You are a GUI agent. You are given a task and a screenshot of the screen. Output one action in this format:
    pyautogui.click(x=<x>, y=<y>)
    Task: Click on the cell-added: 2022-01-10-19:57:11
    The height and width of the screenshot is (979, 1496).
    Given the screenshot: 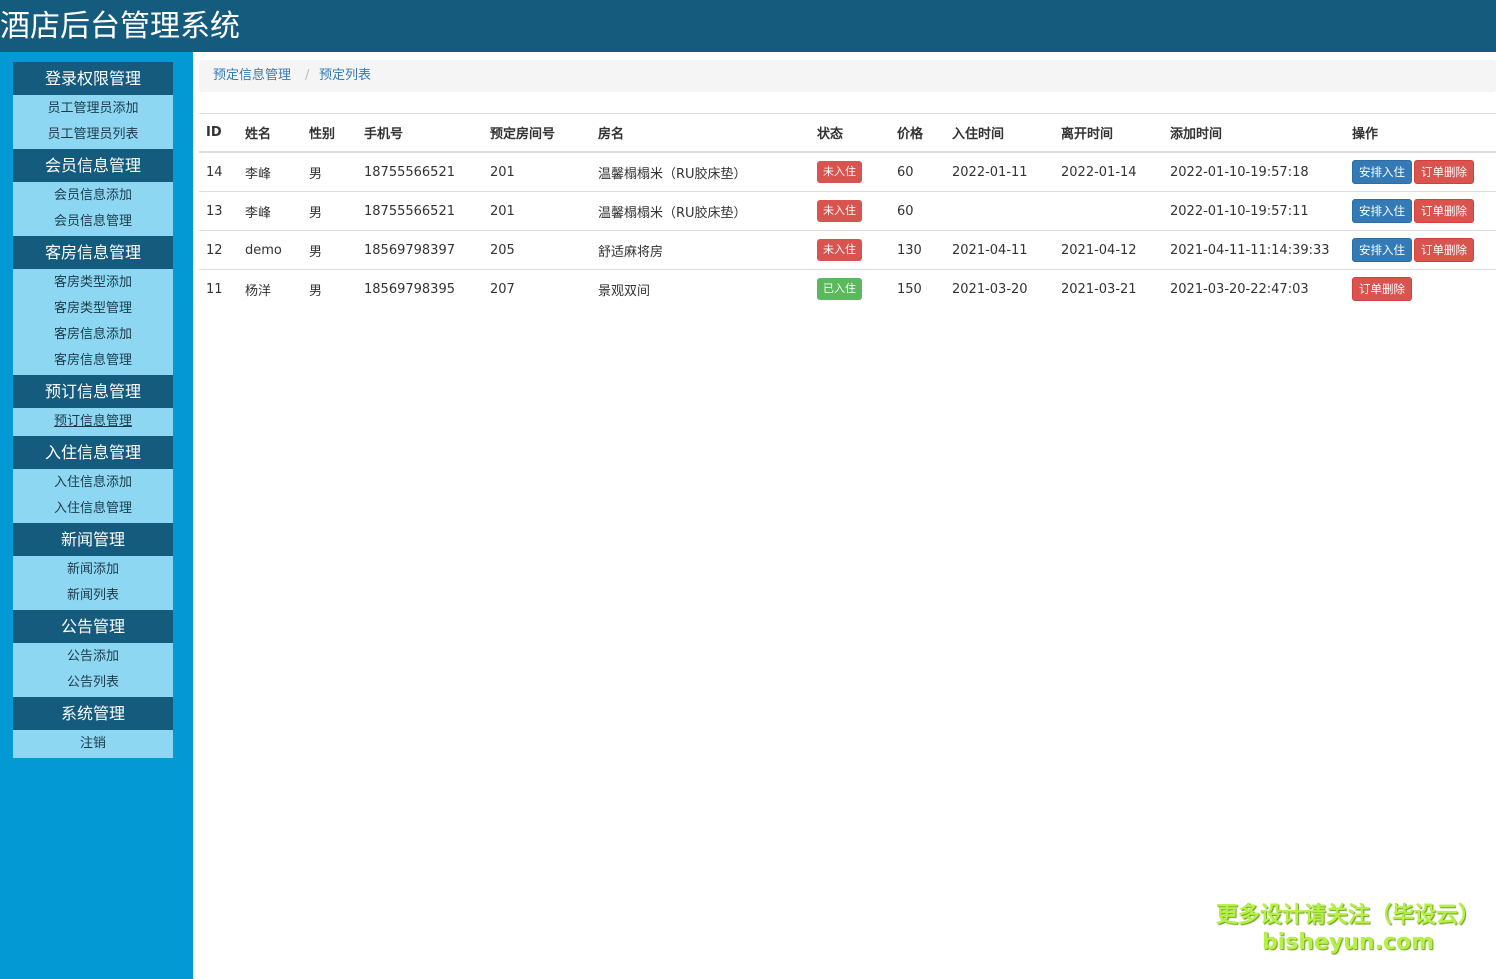 What is the action you would take?
    pyautogui.click(x=1254, y=211)
    